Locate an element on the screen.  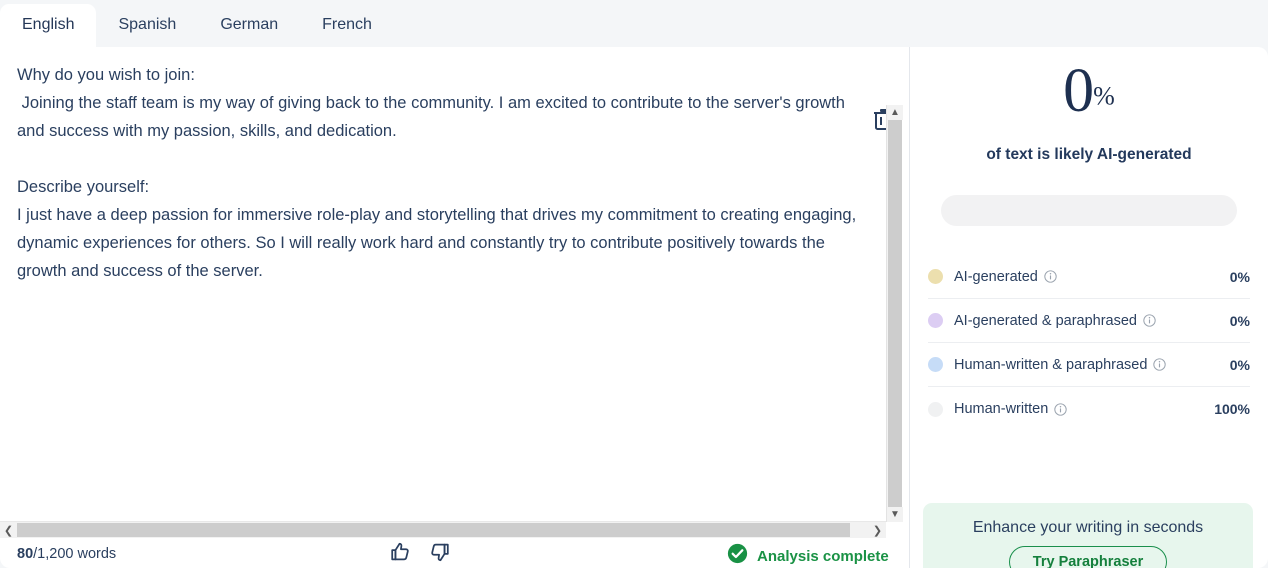
thumbs-down-icon is located at coordinates (440, 552).